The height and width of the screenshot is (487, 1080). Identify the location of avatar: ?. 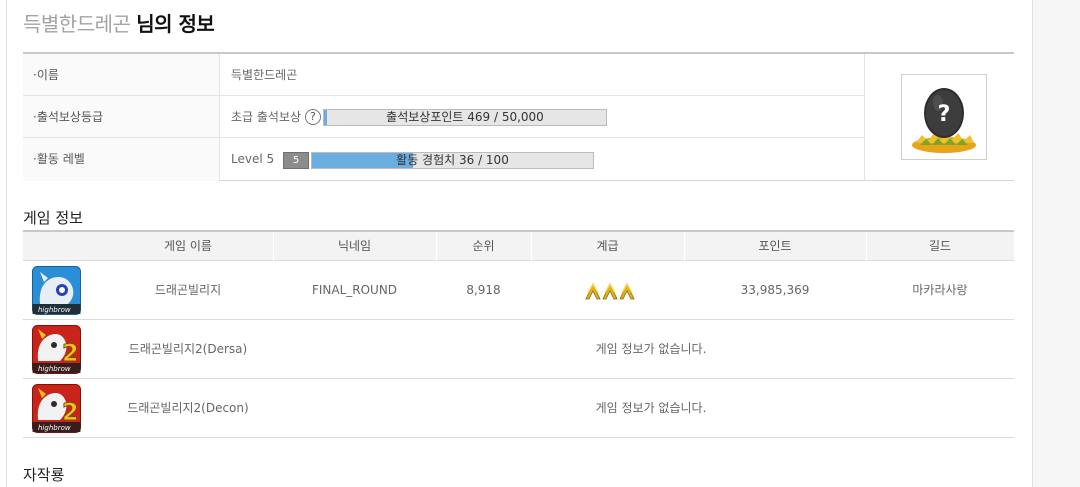
(944, 117).